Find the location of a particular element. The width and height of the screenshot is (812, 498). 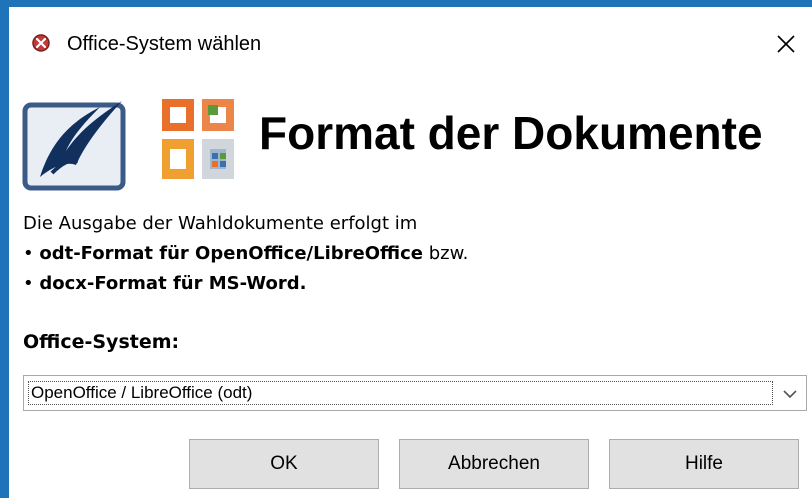

description-bullet-docx: • docx-Format für MS-Word. is located at coordinates (165, 283).